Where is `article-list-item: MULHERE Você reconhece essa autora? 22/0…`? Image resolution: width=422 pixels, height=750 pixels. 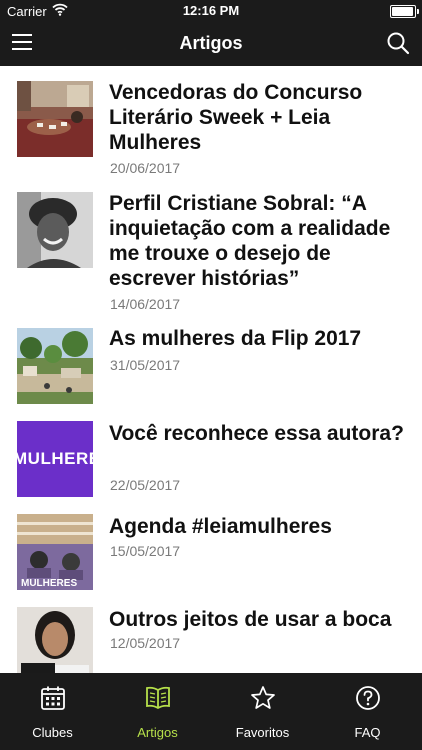
article-list-item: MULHERE Você reconhece essa autora? 22/0… is located at coordinates (211, 455).